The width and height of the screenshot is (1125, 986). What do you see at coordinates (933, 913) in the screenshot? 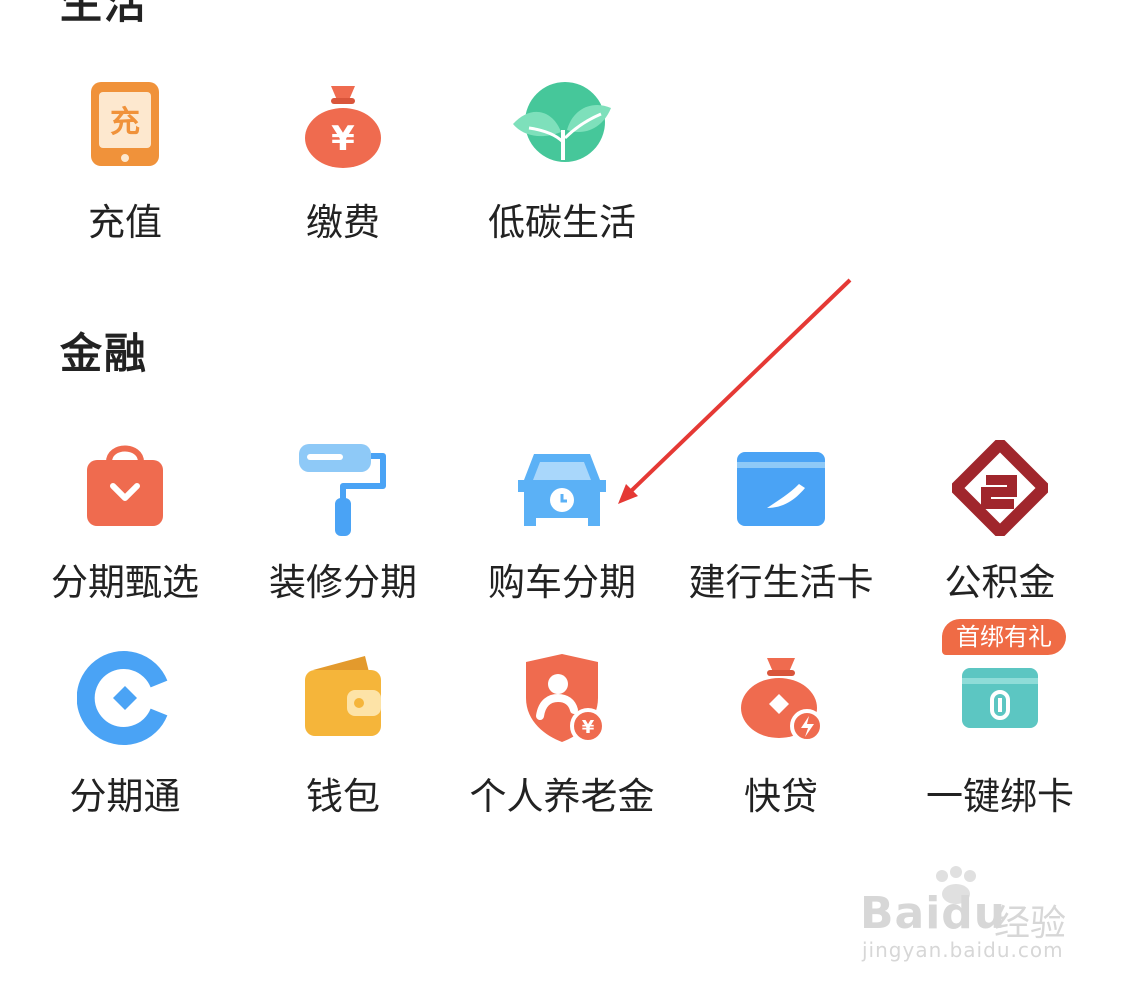
I see `watermark-logo: Baidu` at bounding box center [933, 913].